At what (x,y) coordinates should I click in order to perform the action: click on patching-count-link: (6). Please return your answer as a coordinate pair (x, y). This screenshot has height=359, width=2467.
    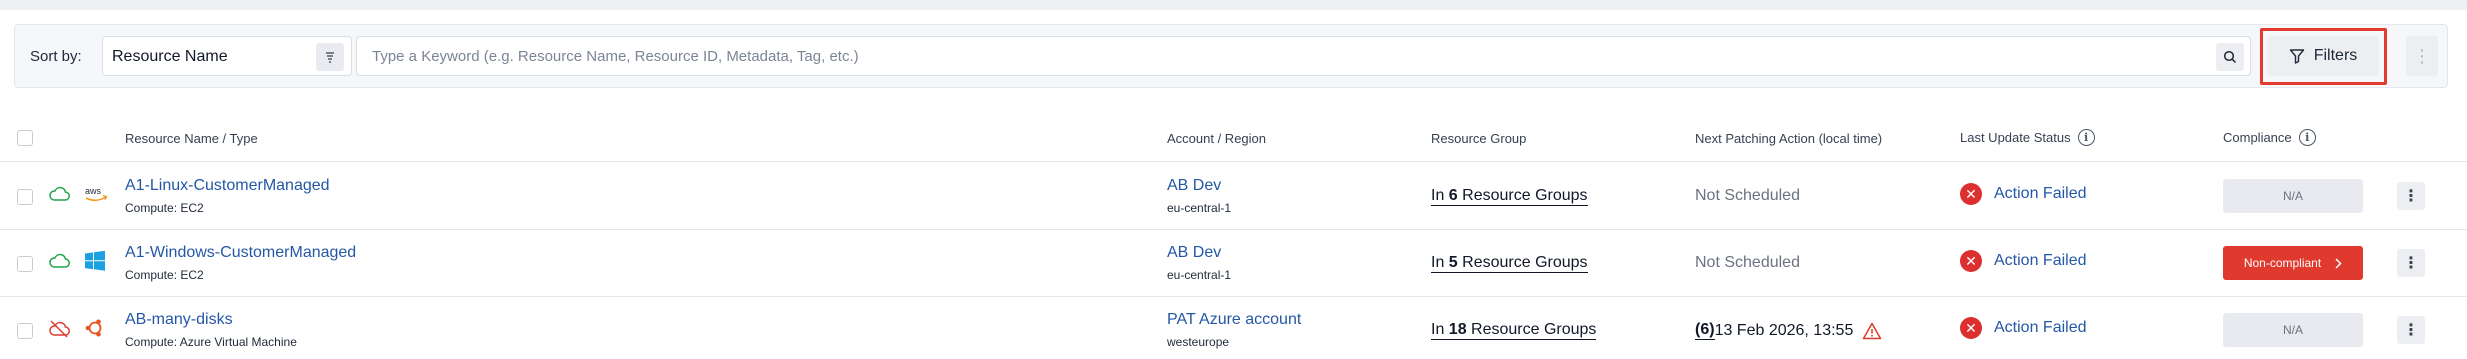
    Looking at the image, I should click on (1705, 330).